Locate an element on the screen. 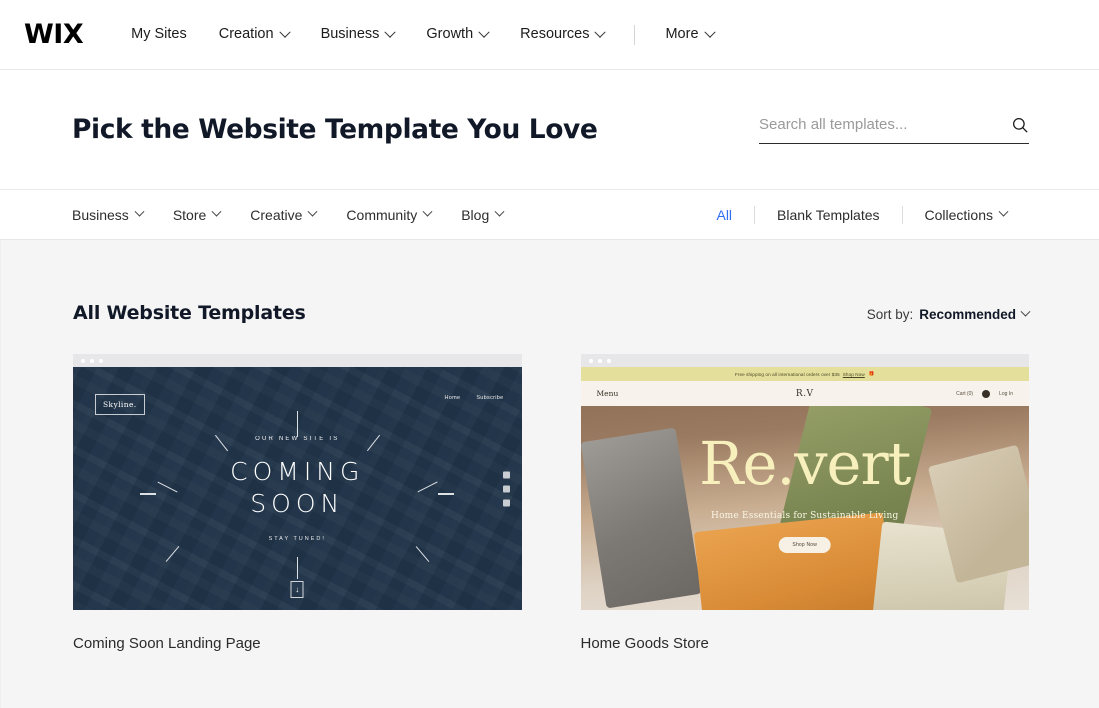 This screenshot has width=1099, height=708. wix-logo: WIX is located at coordinates (54, 34).